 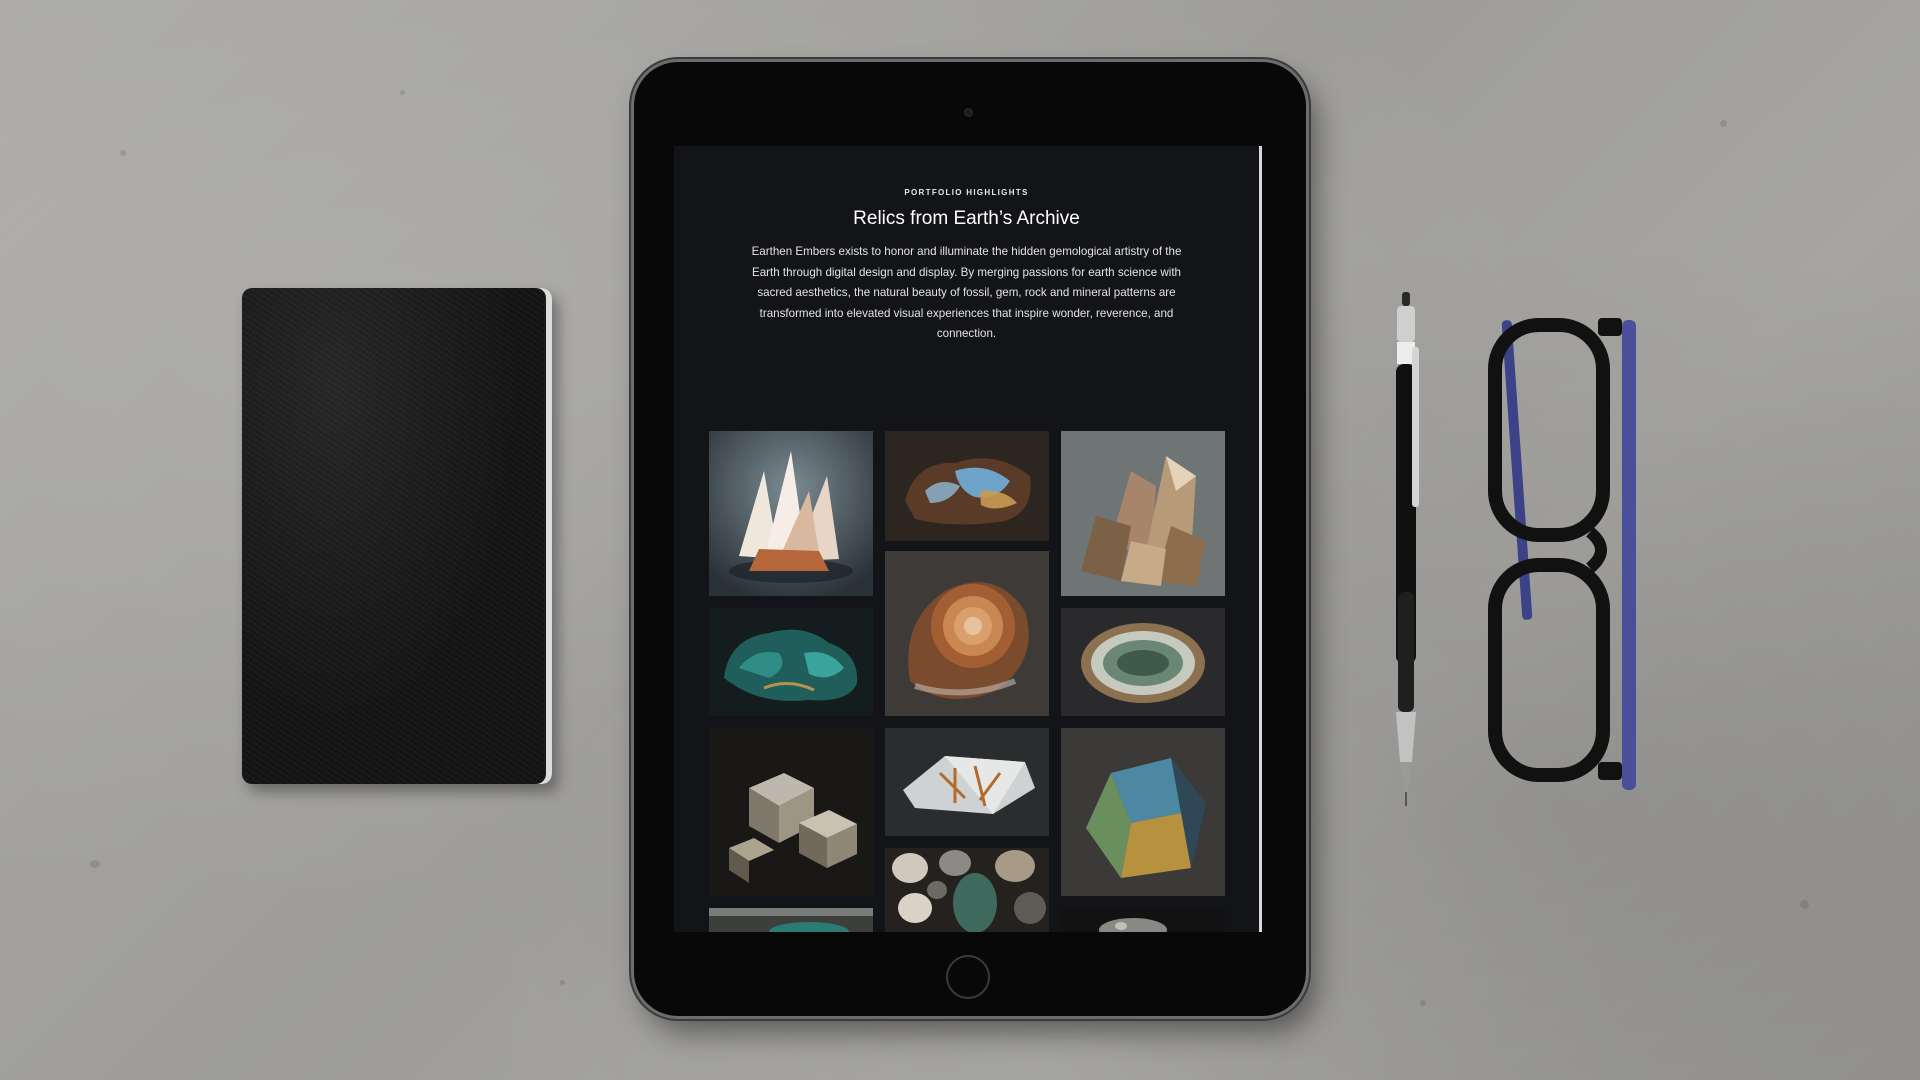 I want to click on pyrite-cubes-photo, so click(x=791, y=812).